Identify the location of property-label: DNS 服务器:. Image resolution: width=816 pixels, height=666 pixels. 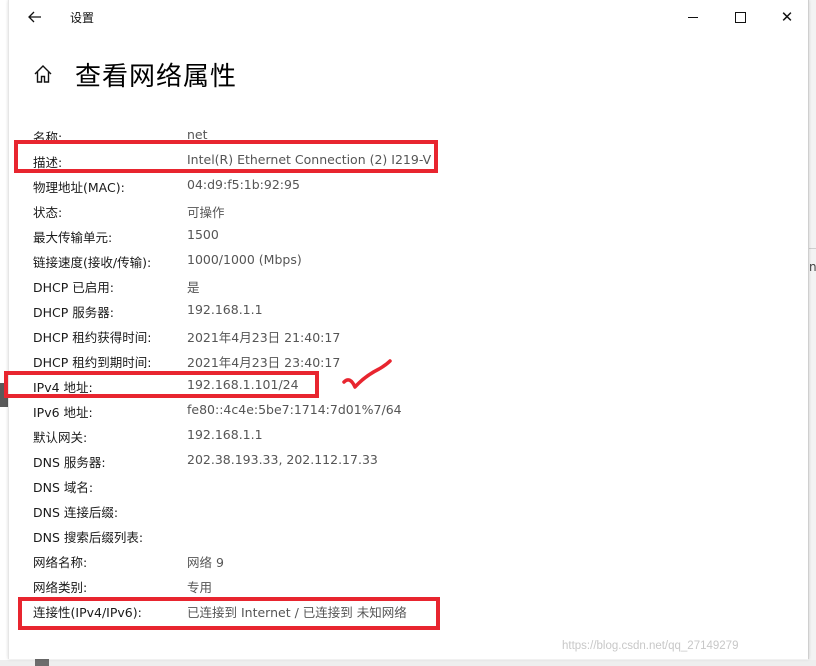
(69, 462).